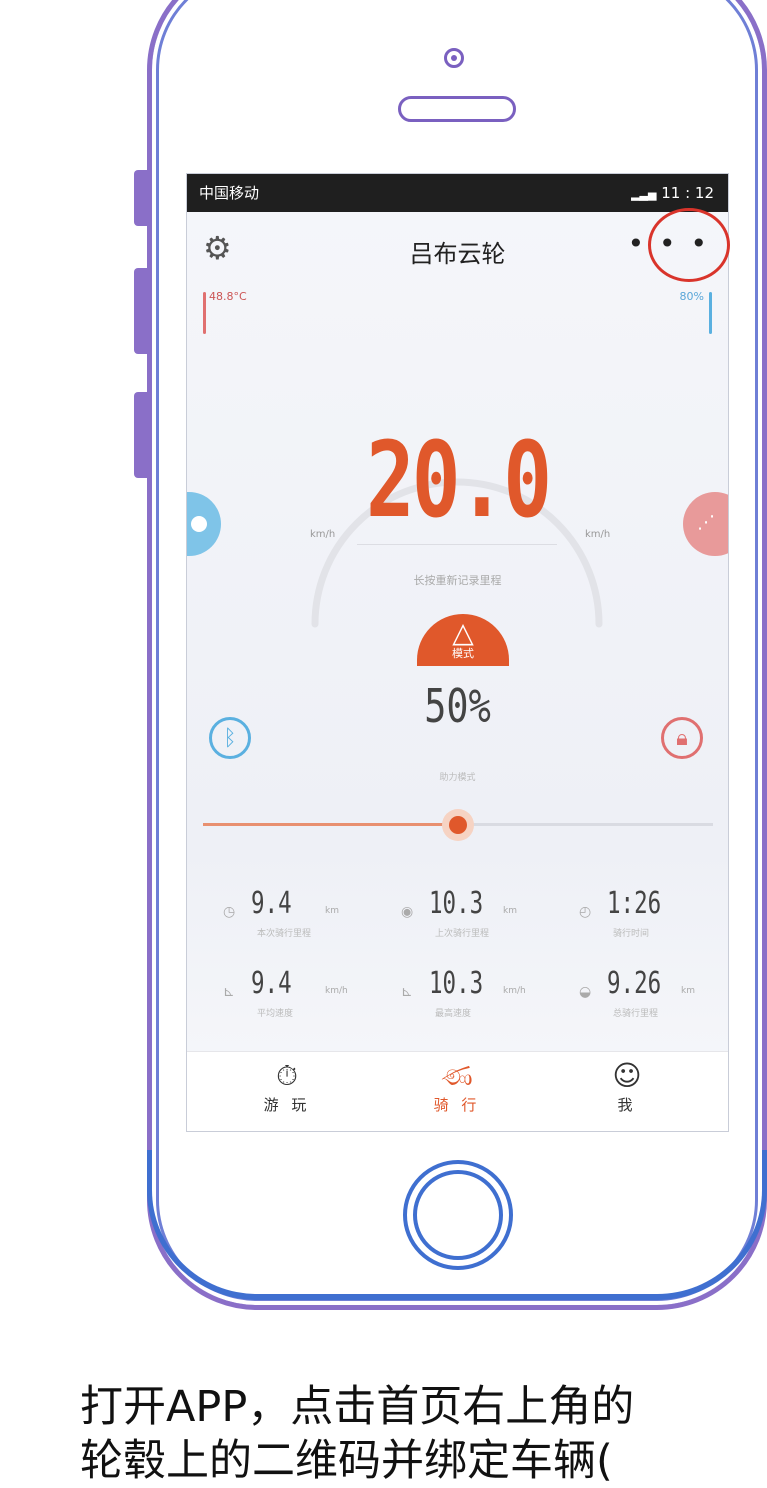 The width and height of the screenshot is (767, 1488). I want to click on tab-play: ⏱︎ 游 玩, so click(287, 1086).